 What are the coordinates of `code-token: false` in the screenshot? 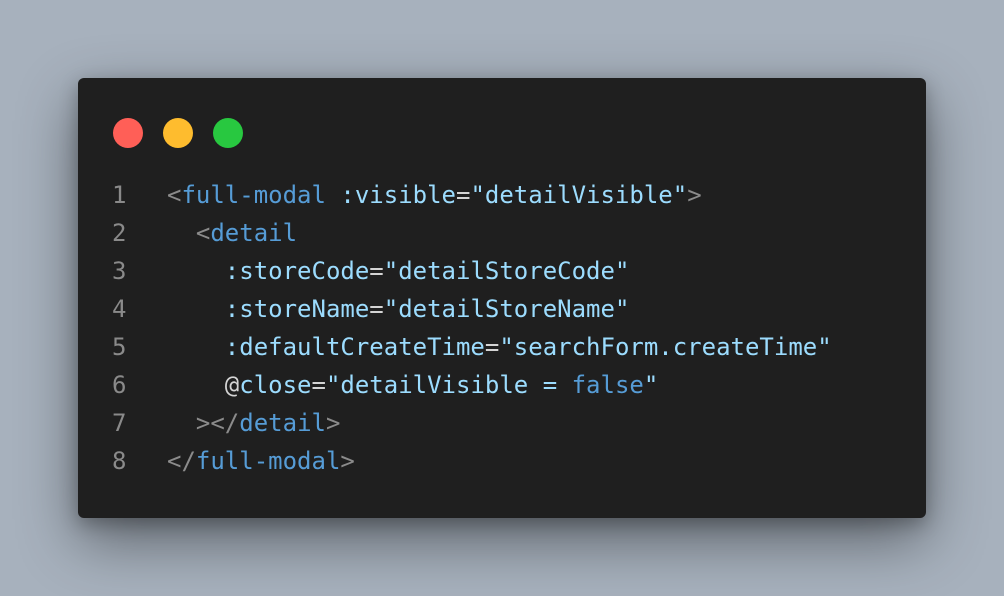 It's located at (607, 385).